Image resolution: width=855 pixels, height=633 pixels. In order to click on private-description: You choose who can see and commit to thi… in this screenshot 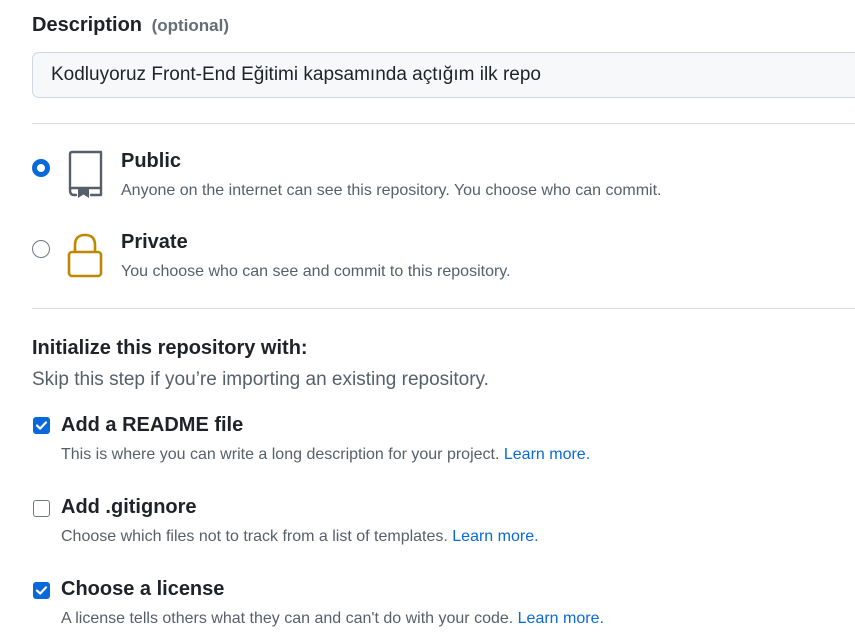, I will do `click(316, 271)`.